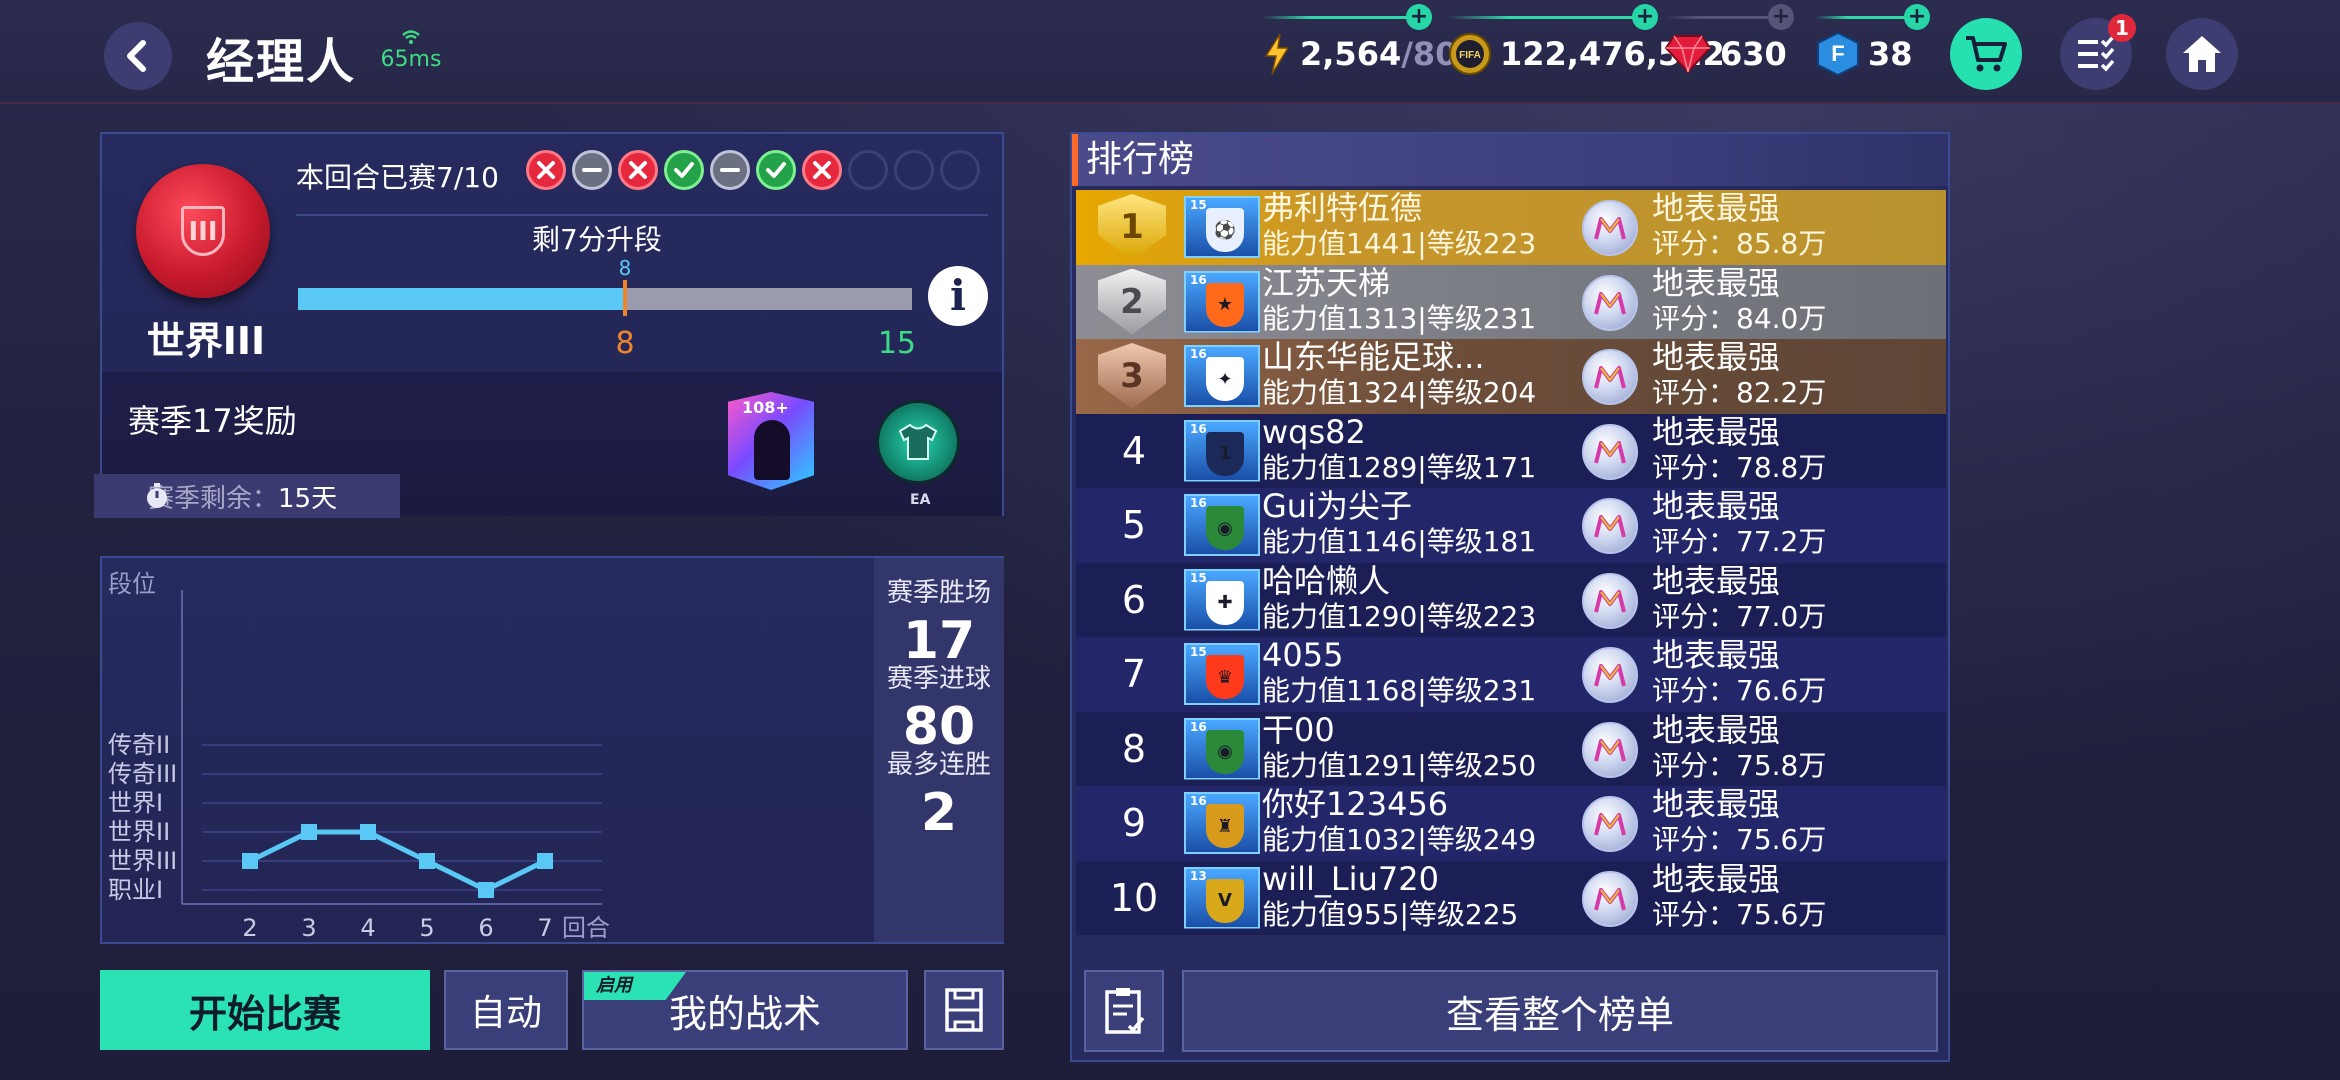 Image resolution: width=2340 pixels, height=1080 pixels. I want to click on chevron-left-icon, so click(136, 56).